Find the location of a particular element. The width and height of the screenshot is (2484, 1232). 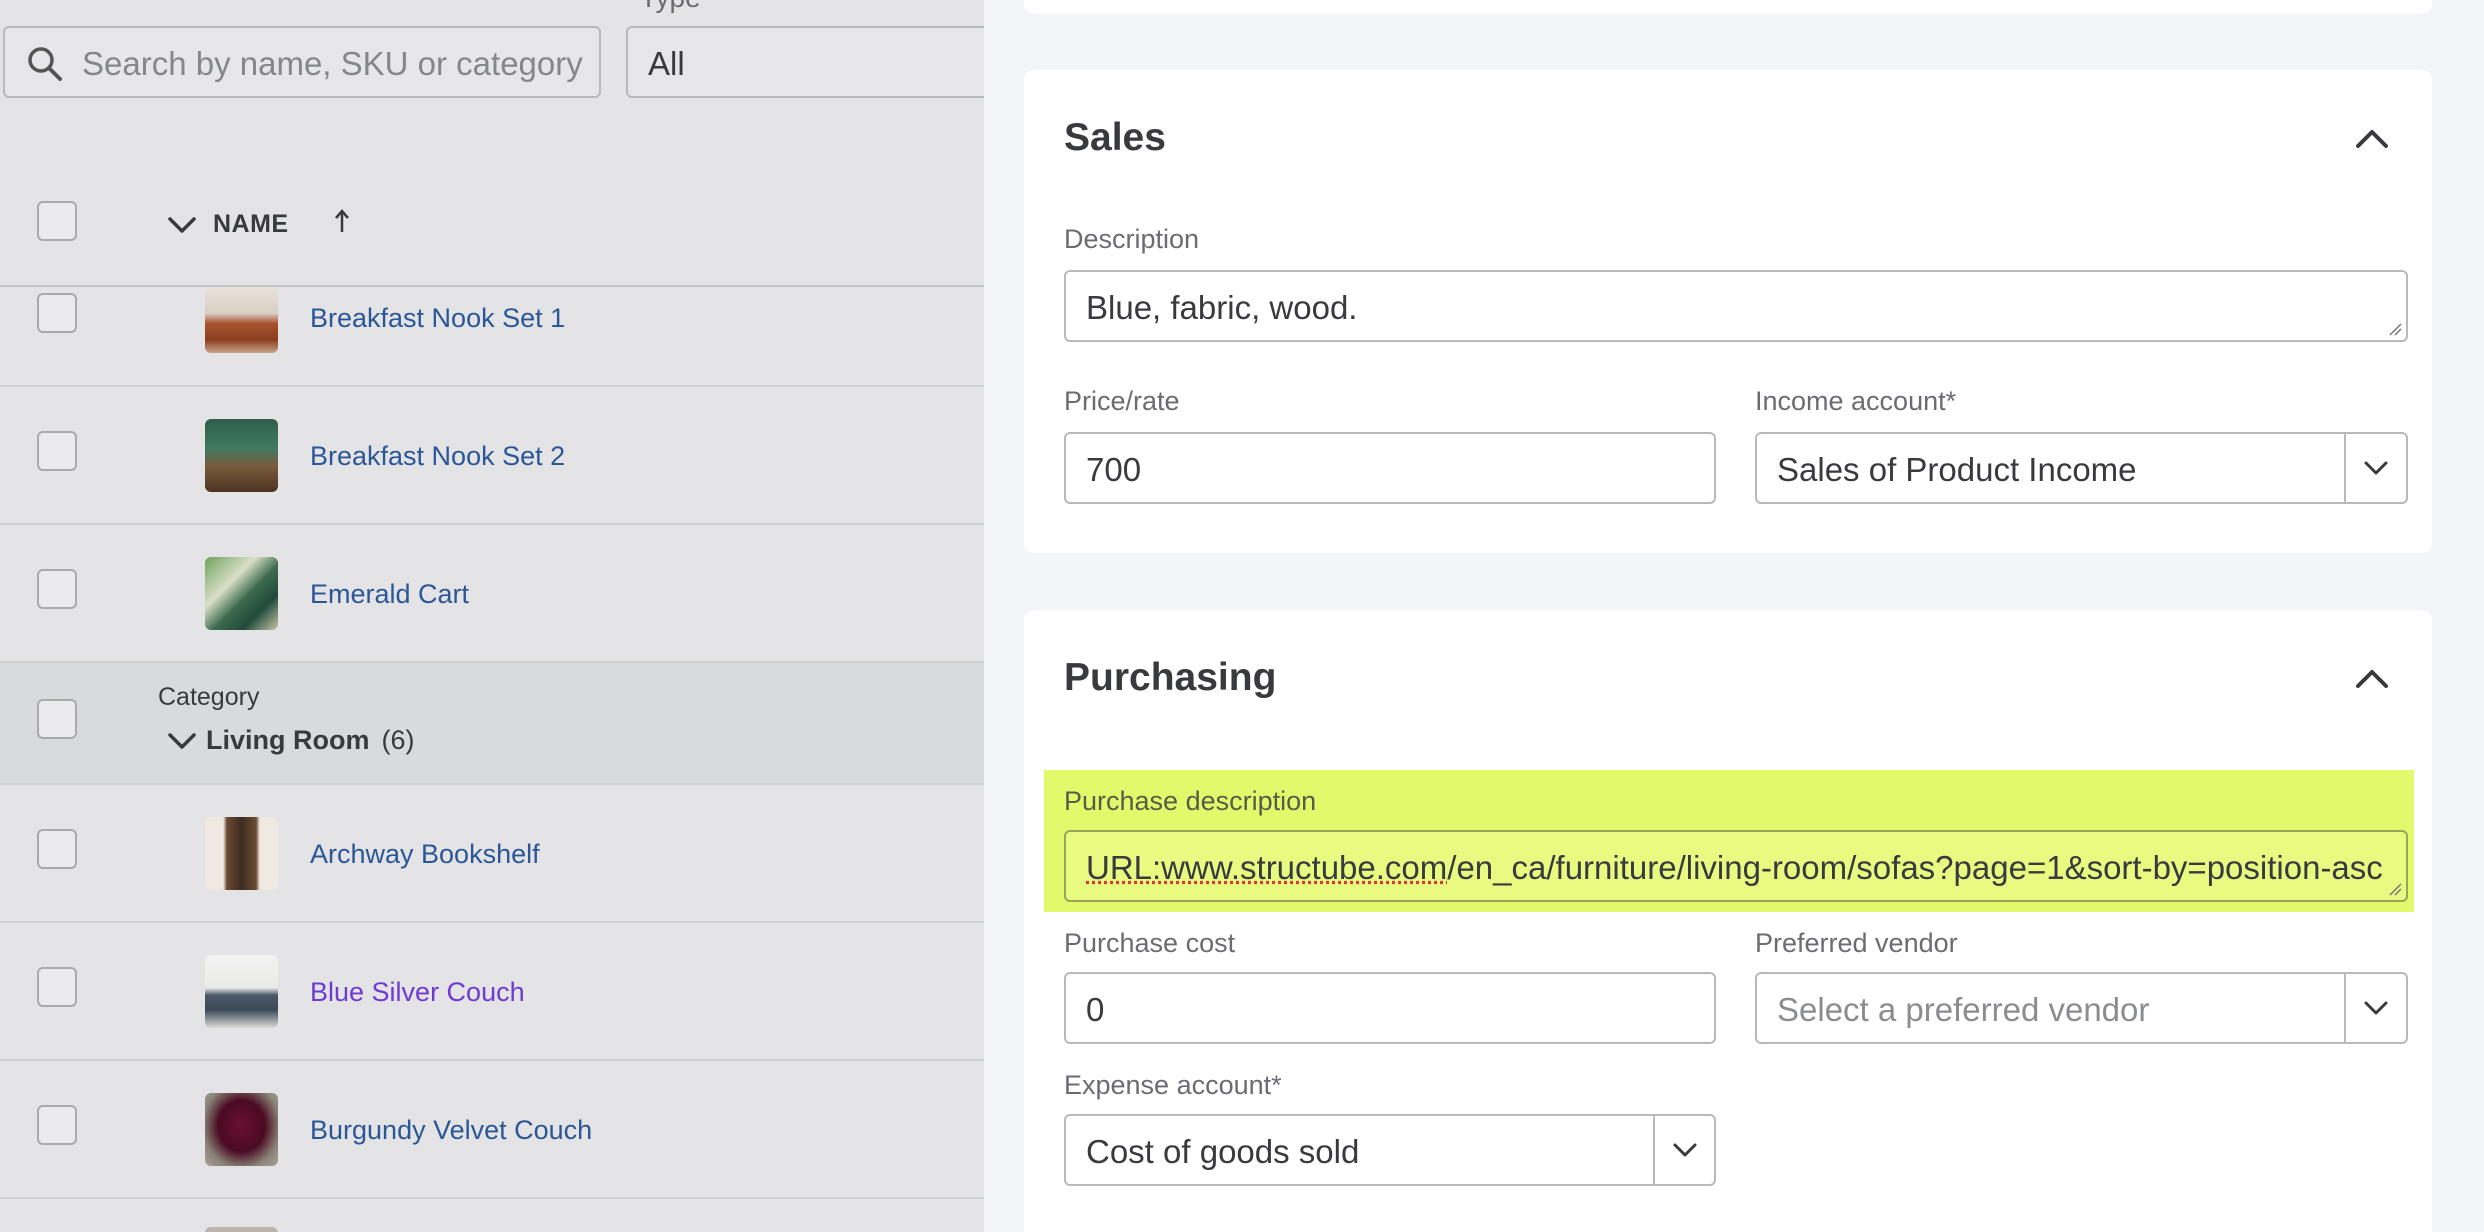

preferred-vendor-placeholder: Select a preferred vendor is located at coordinates (1963, 1009).